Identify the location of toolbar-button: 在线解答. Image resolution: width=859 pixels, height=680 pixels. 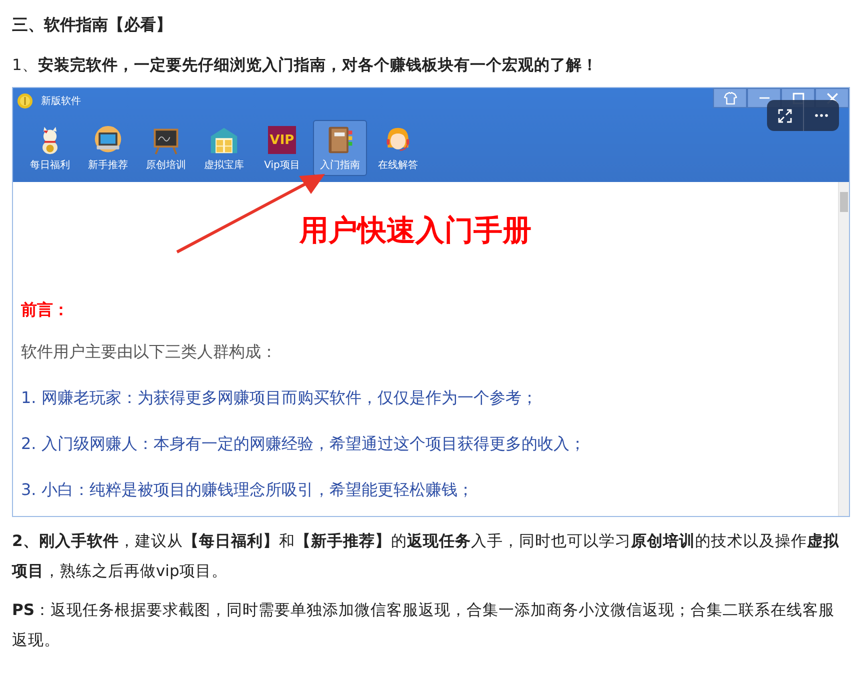
(398, 148).